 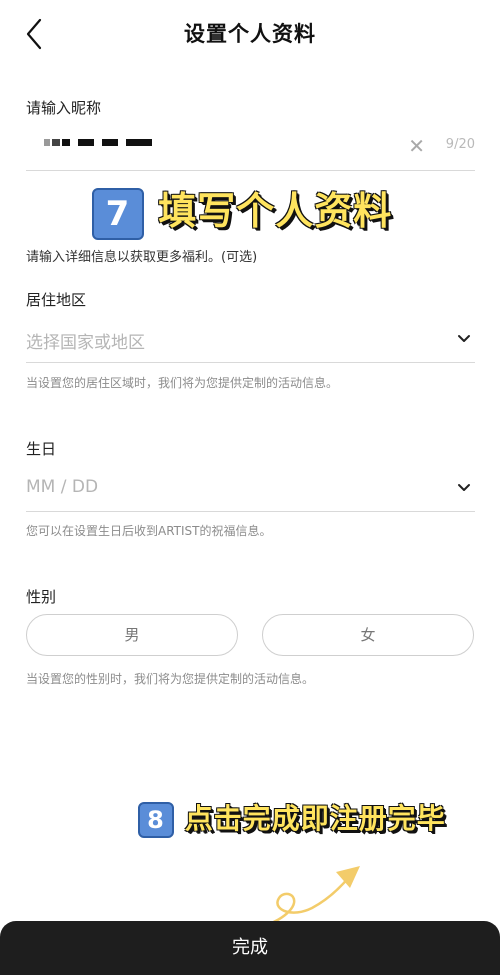 I want to click on region-hint: 当设置您的居住区域时，我们将为您提供定制的活动信息。, so click(x=182, y=383).